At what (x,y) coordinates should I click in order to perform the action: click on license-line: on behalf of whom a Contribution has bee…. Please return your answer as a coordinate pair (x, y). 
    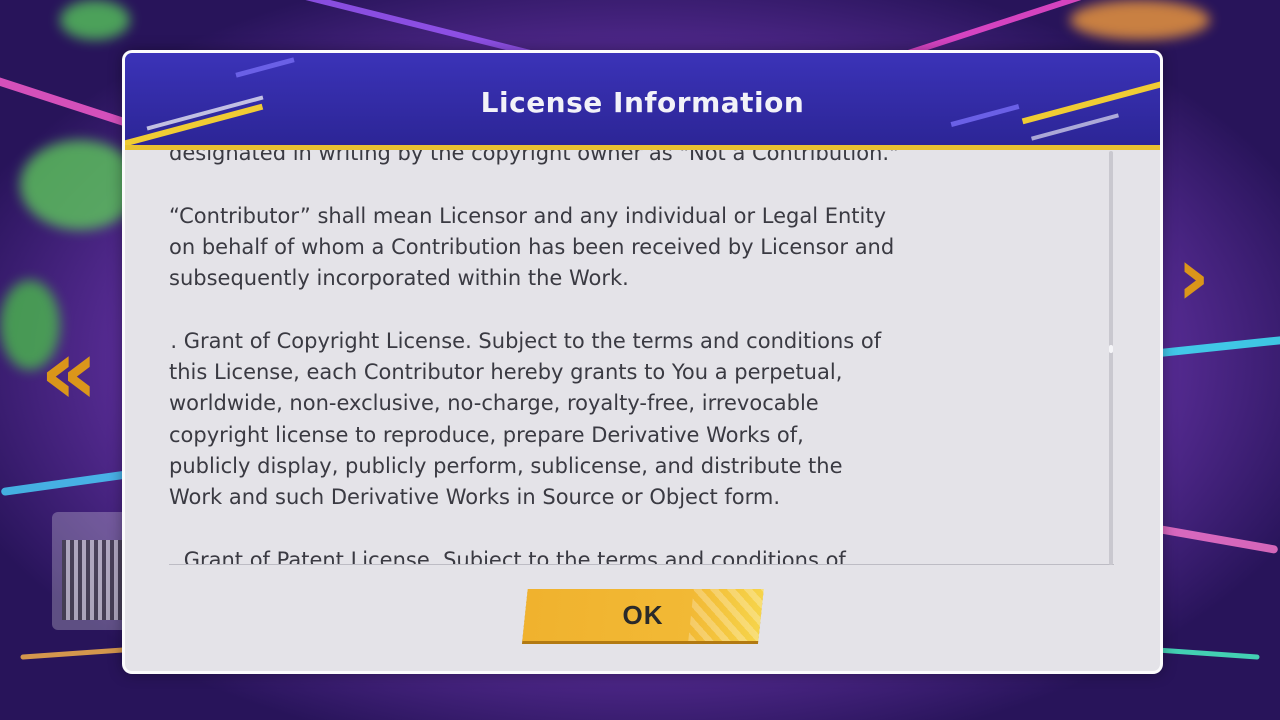
    Looking at the image, I should click on (532, 246).